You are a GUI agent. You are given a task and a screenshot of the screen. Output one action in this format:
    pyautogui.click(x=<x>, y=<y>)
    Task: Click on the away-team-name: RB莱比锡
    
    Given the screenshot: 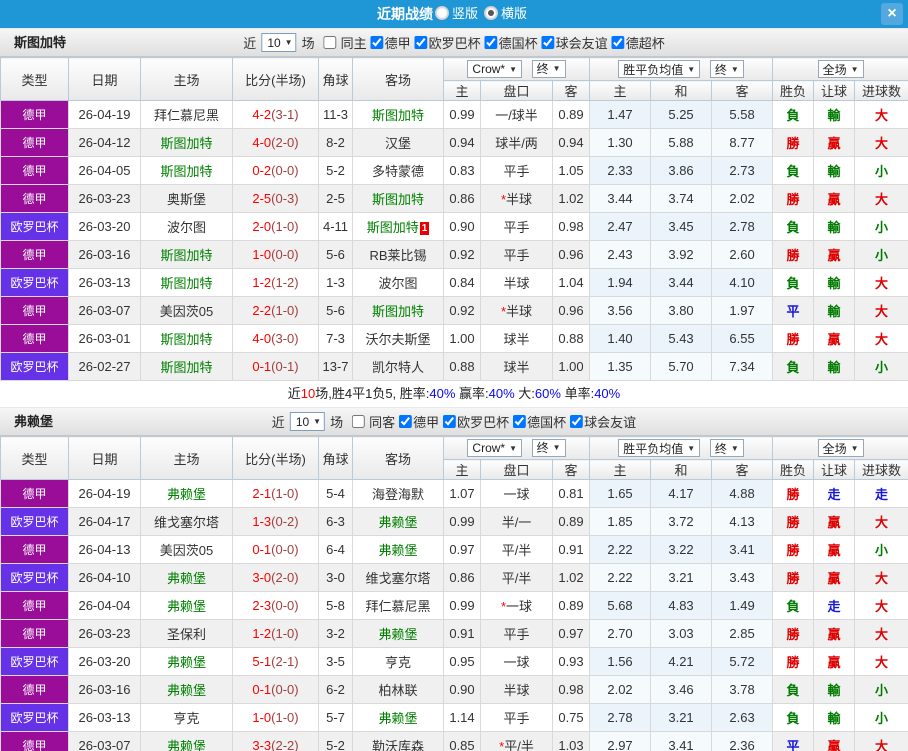 What is the action you would take?
    pyautogui.click(x=398, y=255)
    